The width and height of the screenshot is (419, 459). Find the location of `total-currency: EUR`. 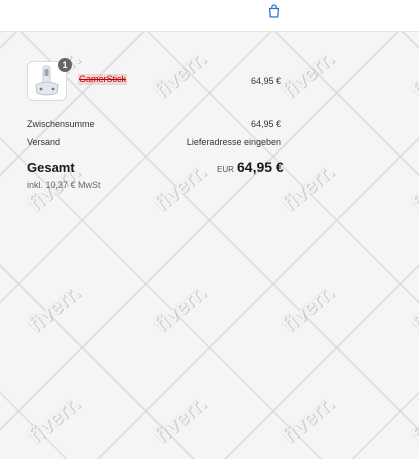

total-currency: EUR is located at coordinates (225, 169).